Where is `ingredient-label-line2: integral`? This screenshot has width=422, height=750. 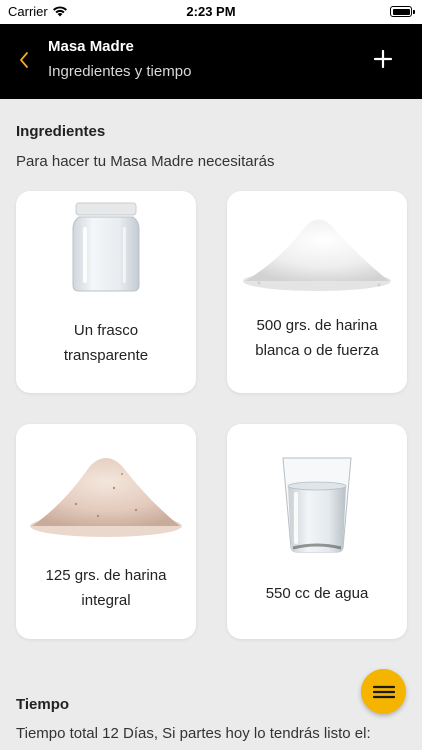 ingredient-label-line2: integral is located at coordinates (106, 600).